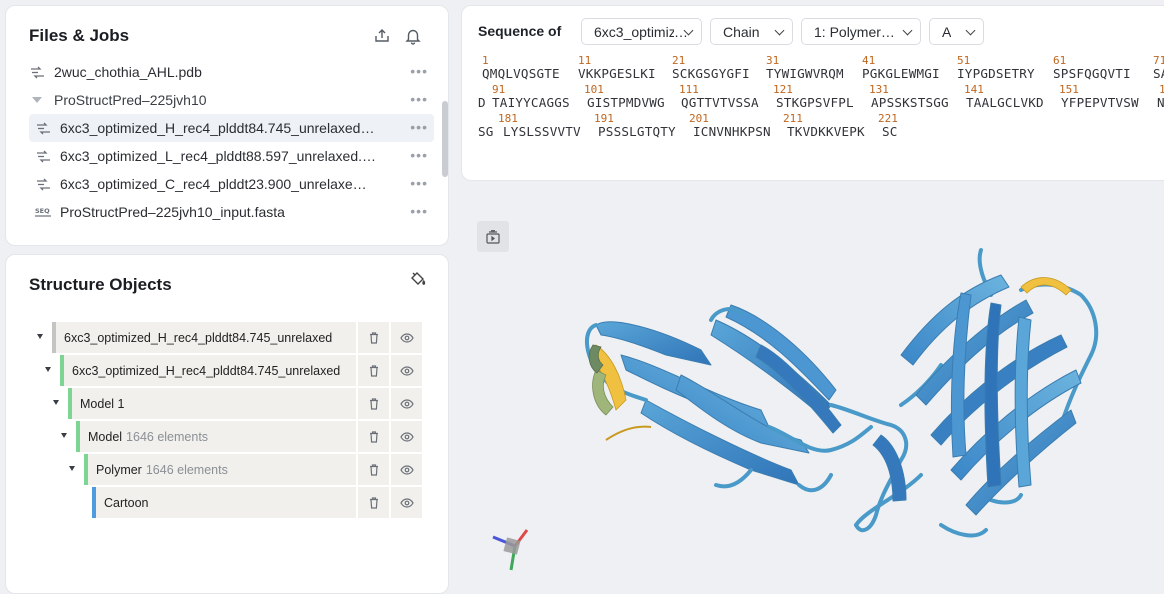 The width and height of the screenshot is (1164, 594). I want to click on residue-group: SC, so click(890, 131).